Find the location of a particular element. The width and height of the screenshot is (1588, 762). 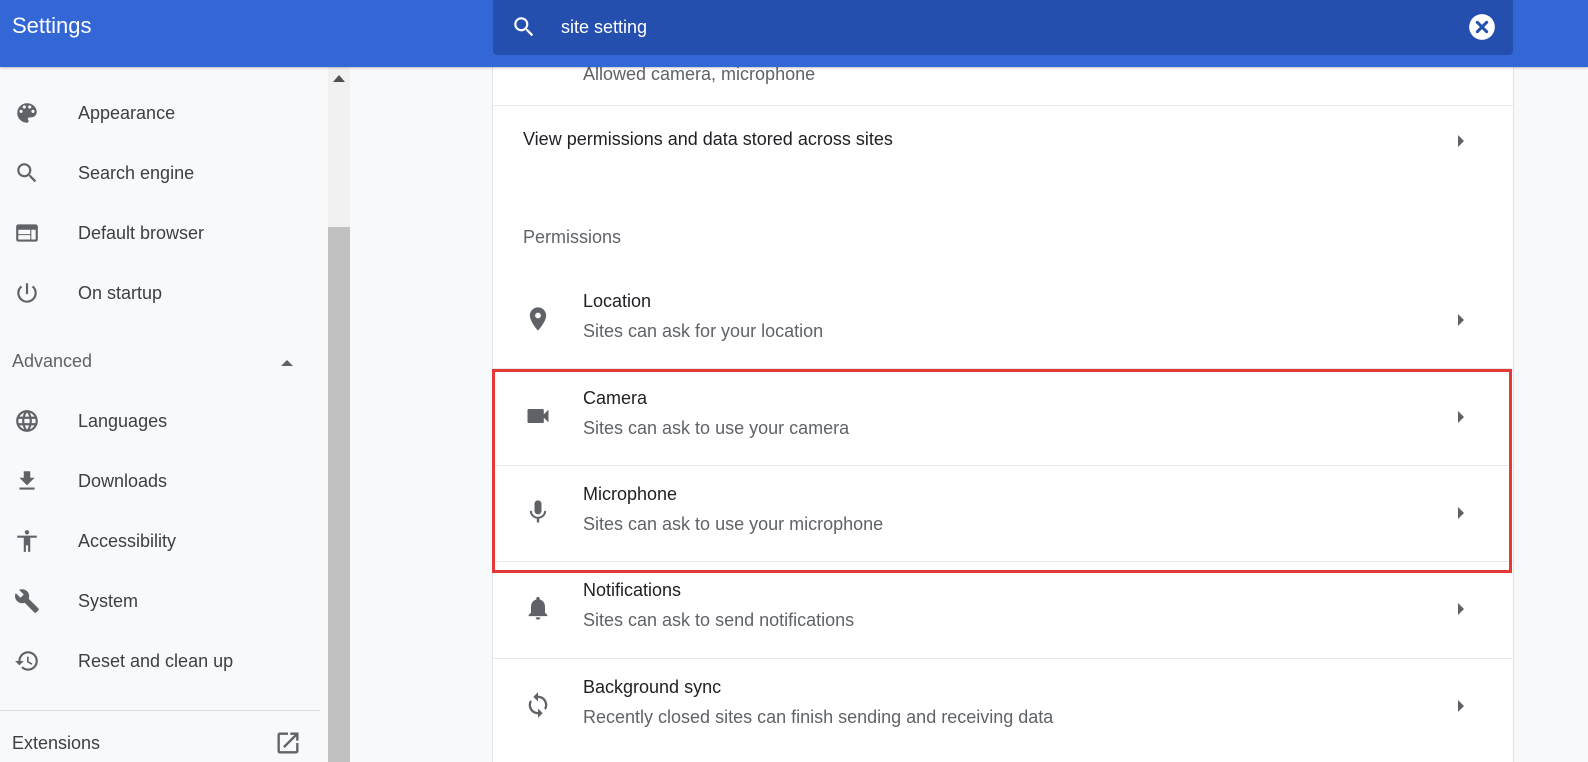

sidebar-item-languages: Languages is located at coordinates (160, 421).